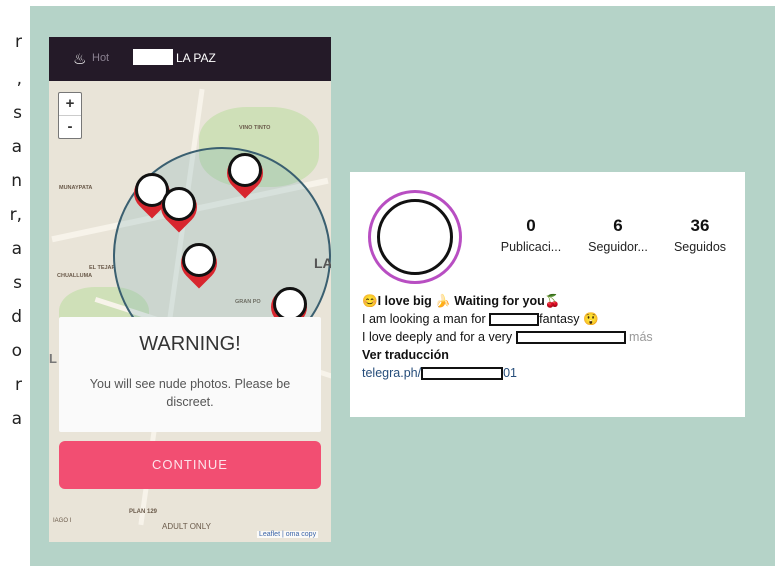  I want to click on map-label-la: LA, so click(322, 263).